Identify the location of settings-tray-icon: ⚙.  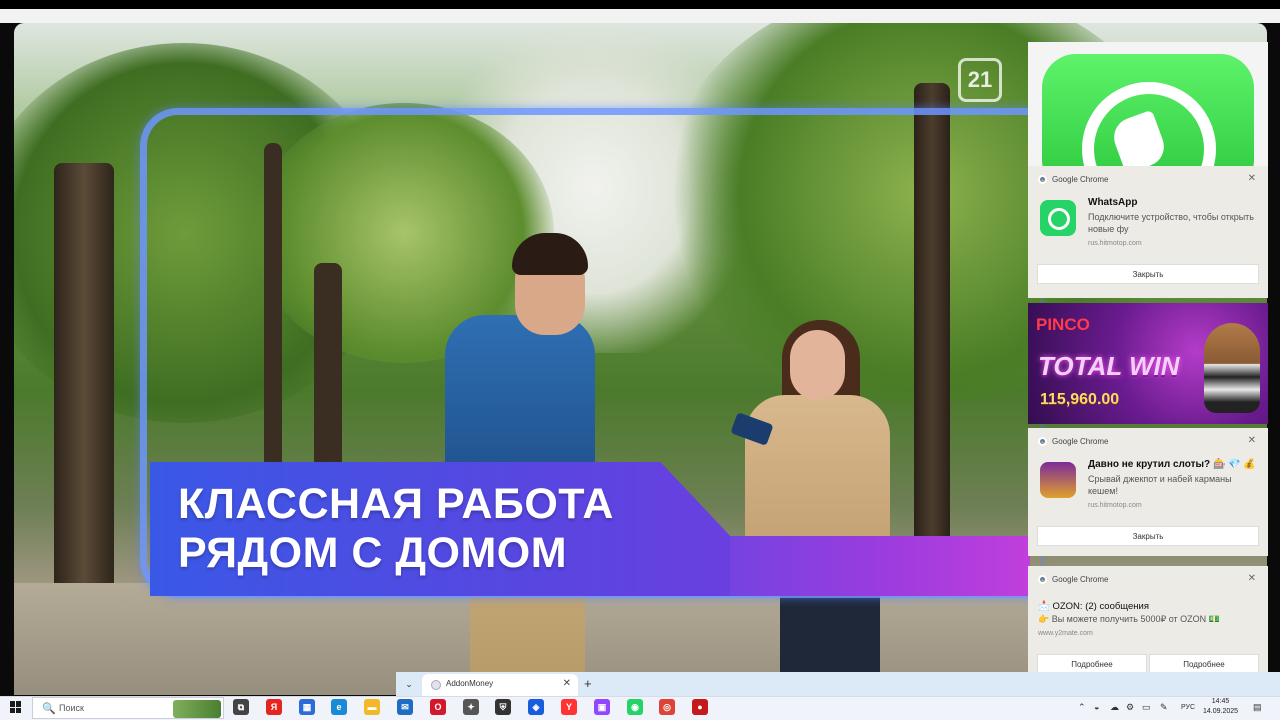
(1130, 707).